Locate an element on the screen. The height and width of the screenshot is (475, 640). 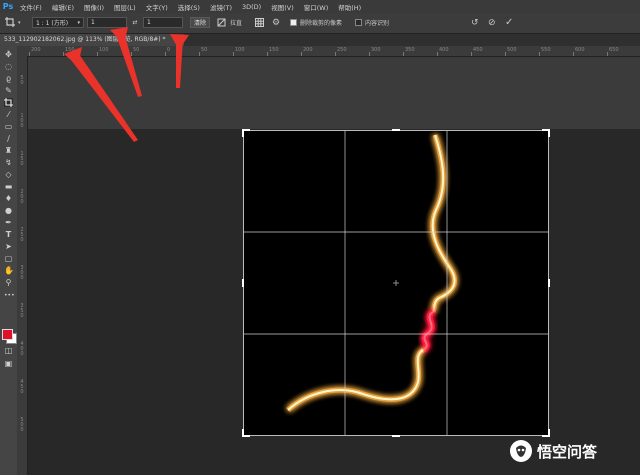
menu-type: 文字(Y) is located at coordinates (158, 7).